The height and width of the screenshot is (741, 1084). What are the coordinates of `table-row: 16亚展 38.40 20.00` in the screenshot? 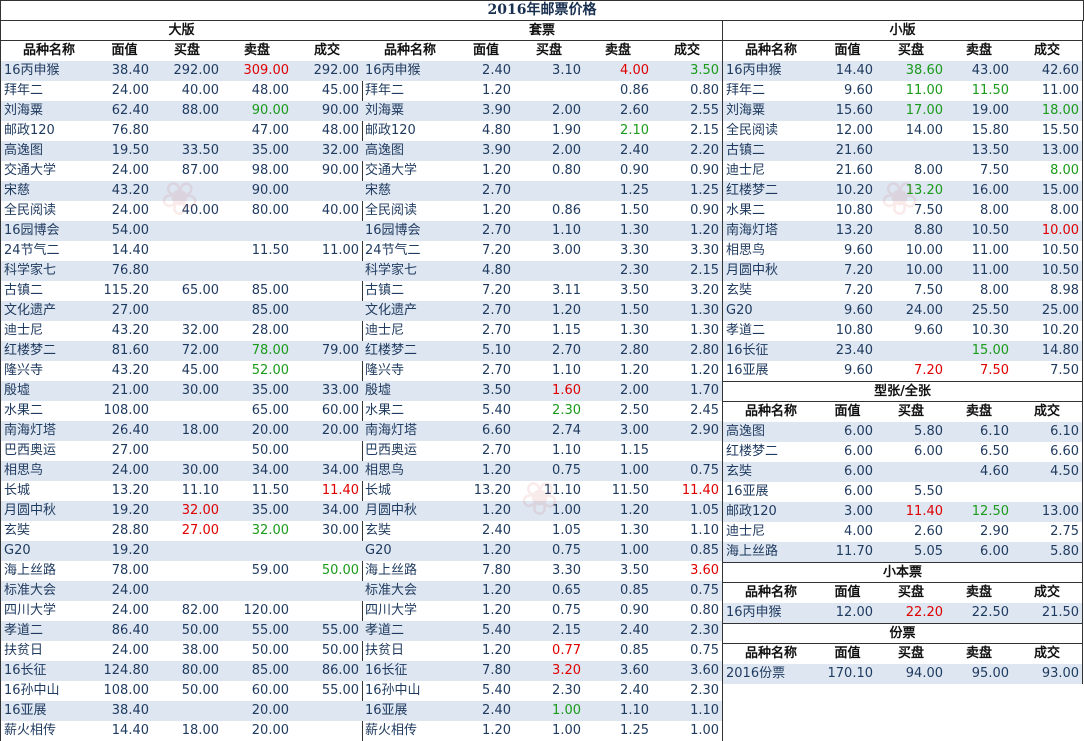 It's located at (182, 711).